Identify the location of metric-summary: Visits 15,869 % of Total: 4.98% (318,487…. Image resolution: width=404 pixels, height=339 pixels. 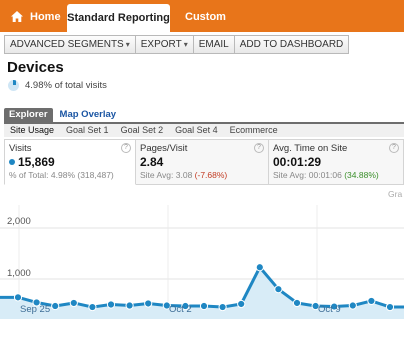
(204, 162).